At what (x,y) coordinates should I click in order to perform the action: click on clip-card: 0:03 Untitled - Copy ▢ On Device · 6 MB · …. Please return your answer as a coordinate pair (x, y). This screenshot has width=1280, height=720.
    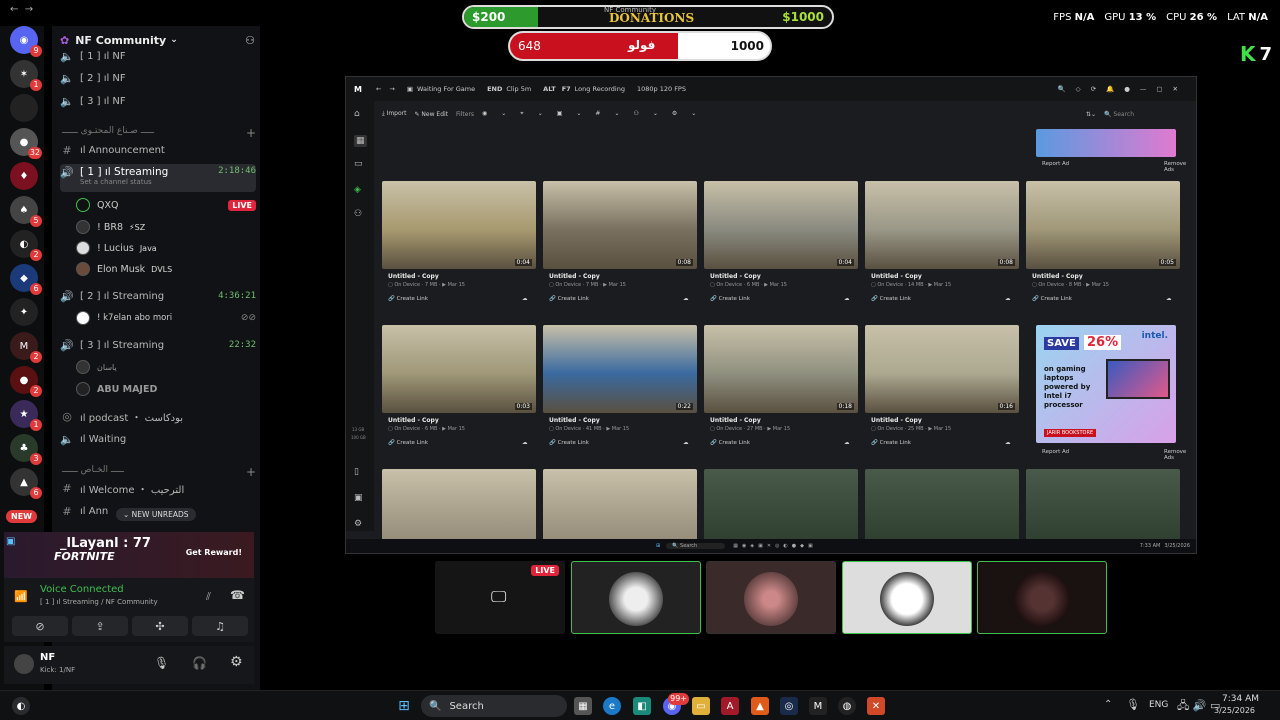
    Looking at the image, I should click on (459, 394).